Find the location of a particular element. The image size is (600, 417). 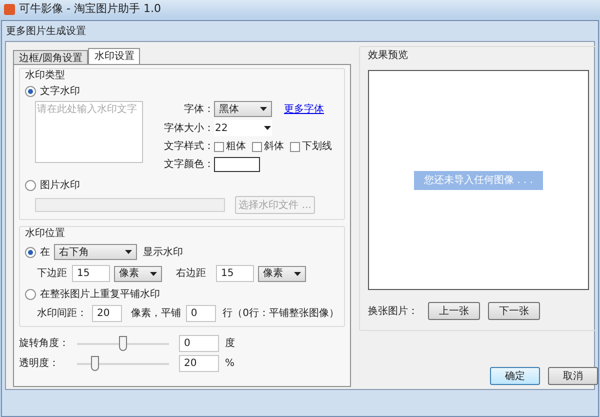

tab: 水印设置 is located at coordinates (114, 56).